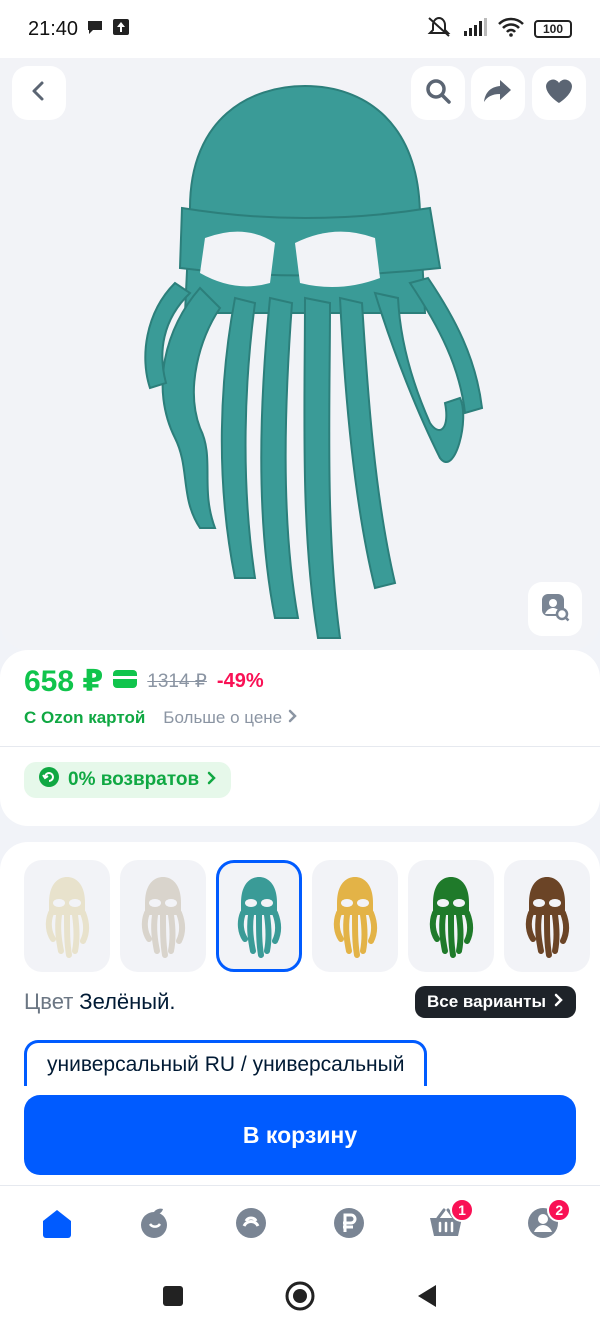 The height and width of the screenshot is (1332, 600). I want to click on search-icon, so click(438, 93).